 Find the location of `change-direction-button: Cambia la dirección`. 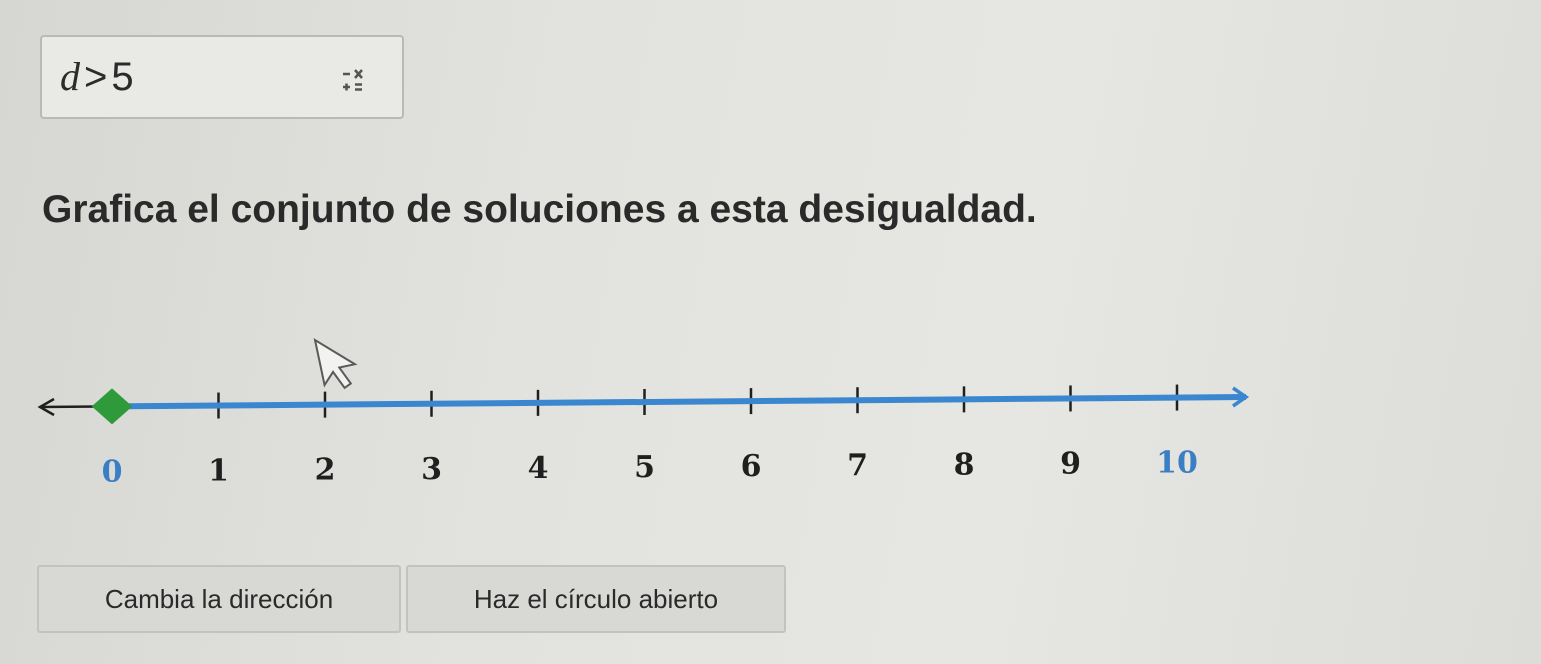

change-direction-button: Cambia la dirección is located at coordinates (219, 599).